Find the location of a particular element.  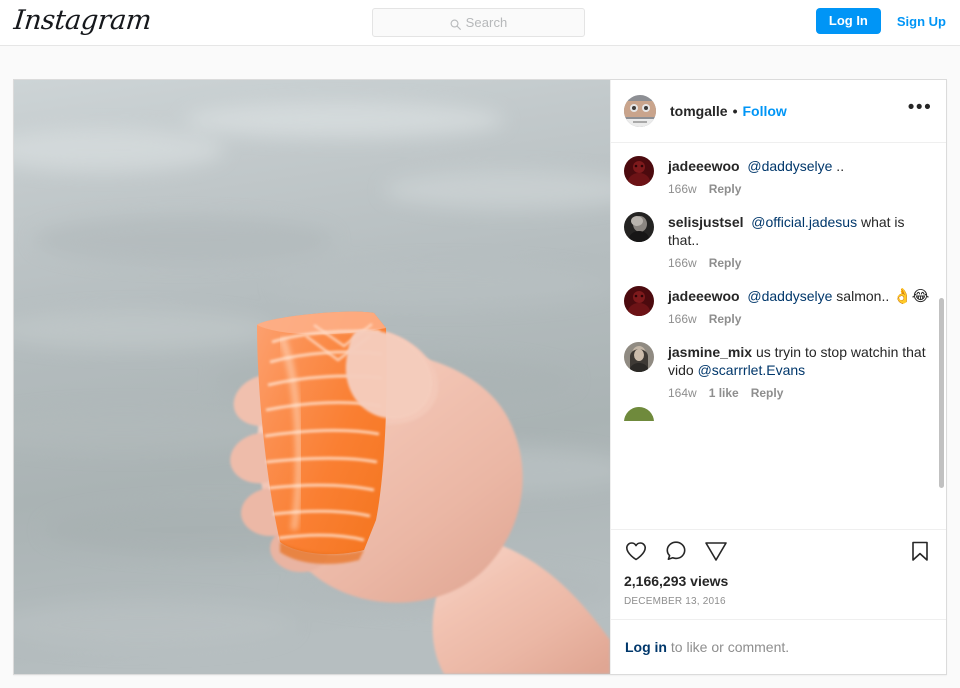

owner-avatar-image is located at coordinates (640, 111).